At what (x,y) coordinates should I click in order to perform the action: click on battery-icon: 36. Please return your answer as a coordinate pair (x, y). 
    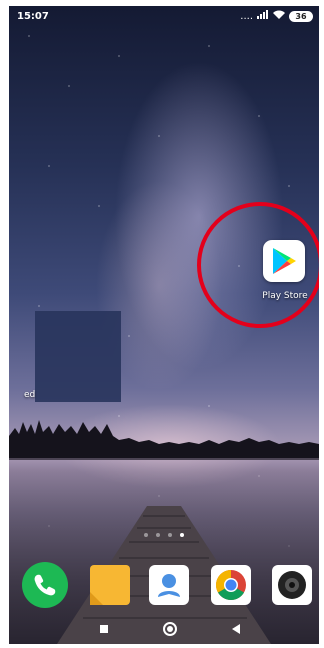
    Looking at the image, I should click on (301, 16).